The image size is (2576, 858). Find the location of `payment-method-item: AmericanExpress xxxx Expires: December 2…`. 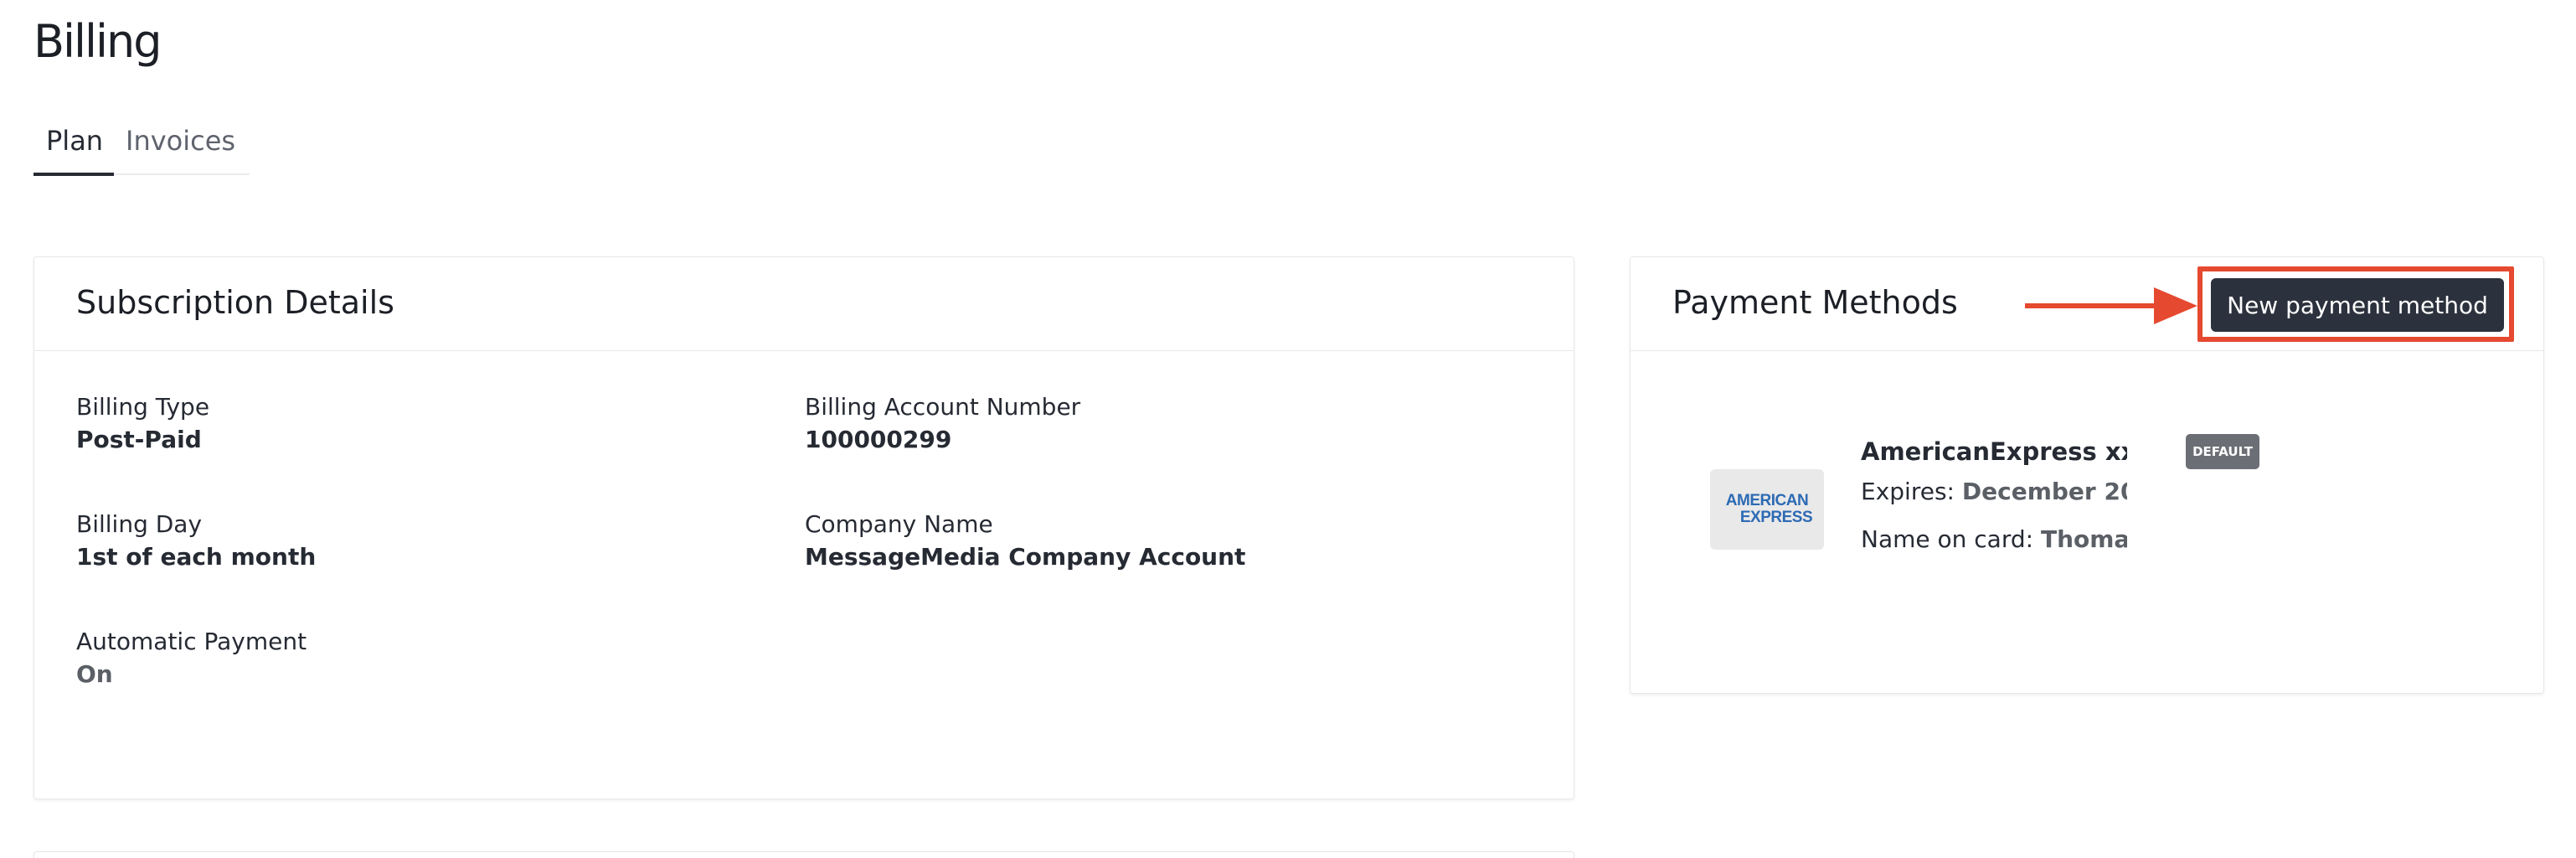

payment-method-item: AmericanExpress xxxx Expires: December 2… is located at coordinates (1994, 495).